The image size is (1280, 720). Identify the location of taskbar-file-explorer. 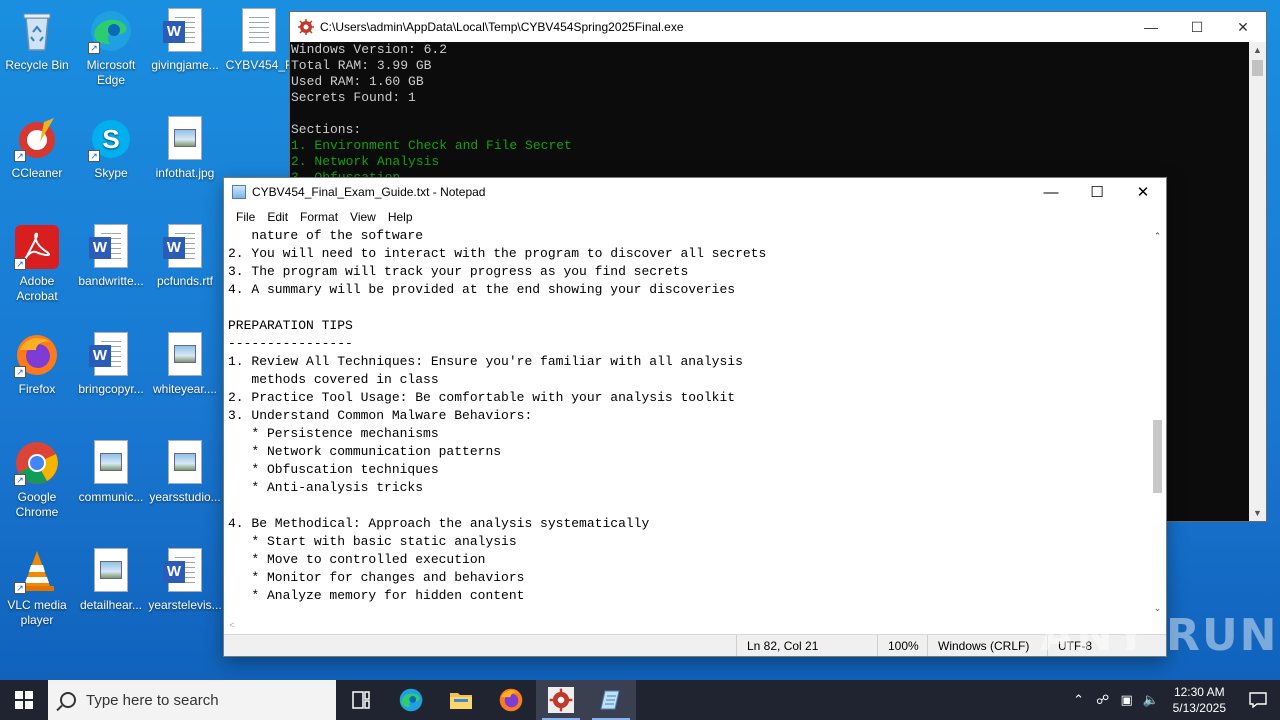
(461, 700).